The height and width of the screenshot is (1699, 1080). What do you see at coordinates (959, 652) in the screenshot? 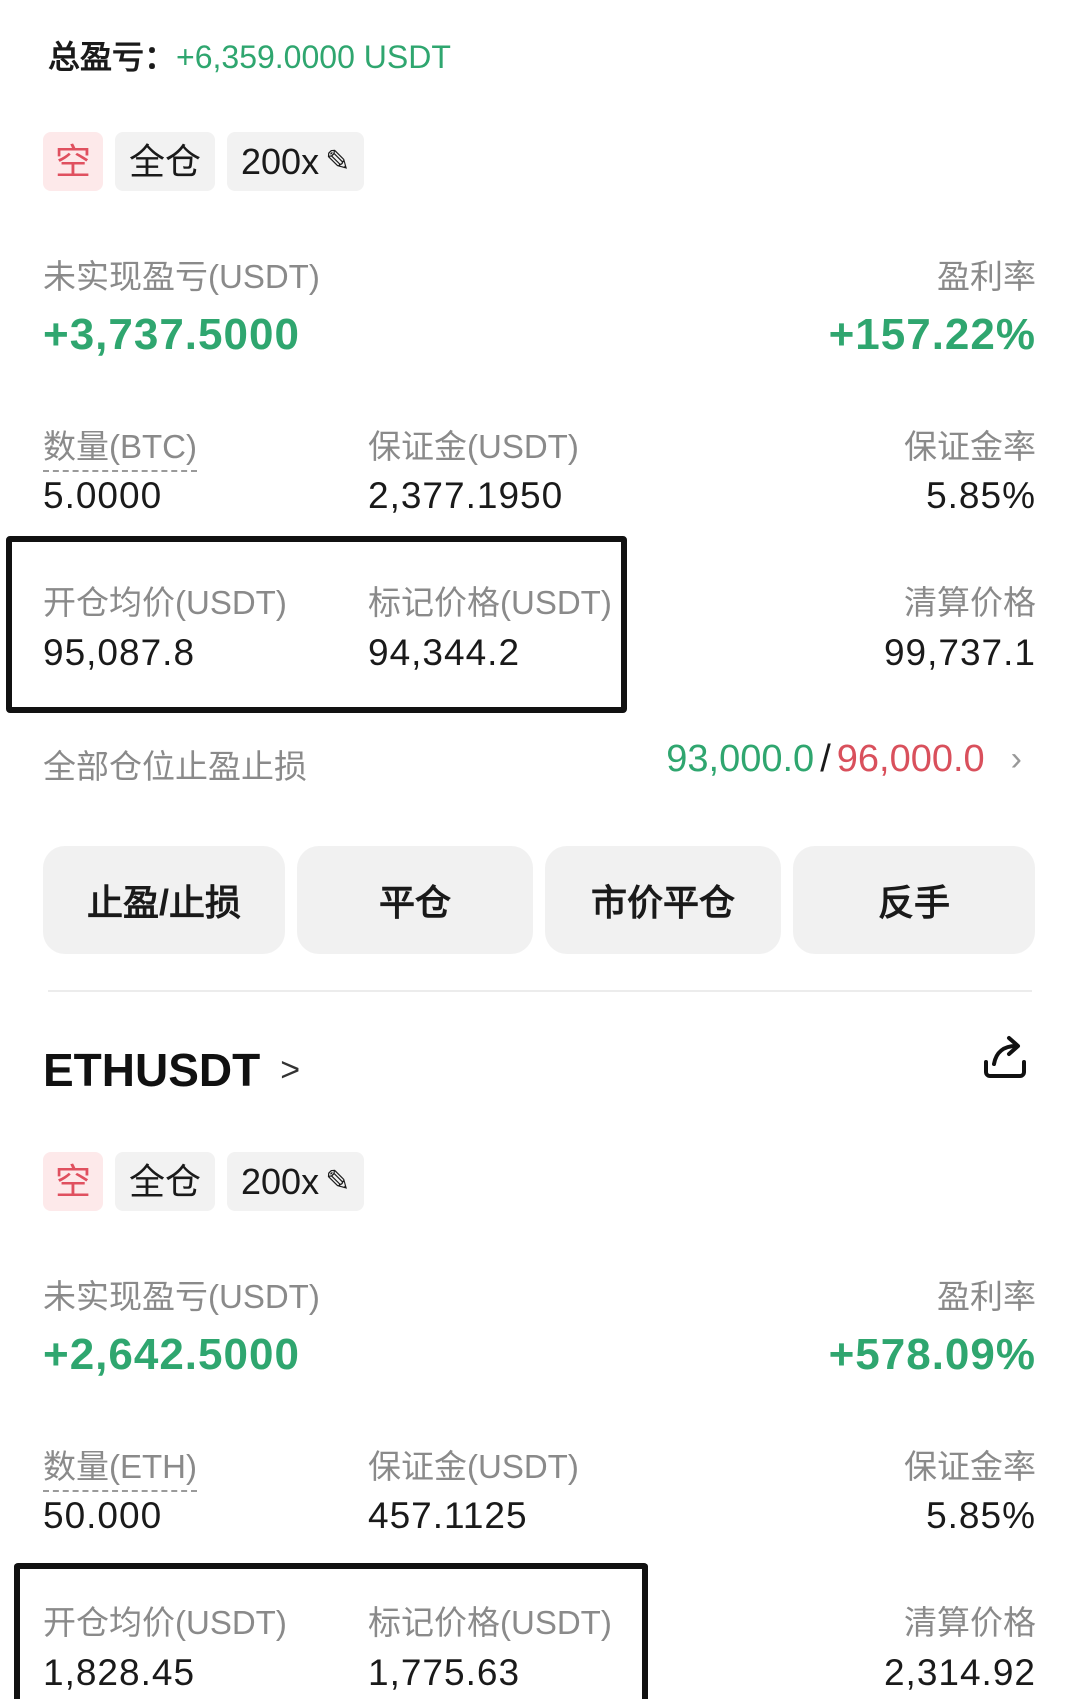
I see `liq-price-value: 99,737.1` at bounding box center [959, 652].